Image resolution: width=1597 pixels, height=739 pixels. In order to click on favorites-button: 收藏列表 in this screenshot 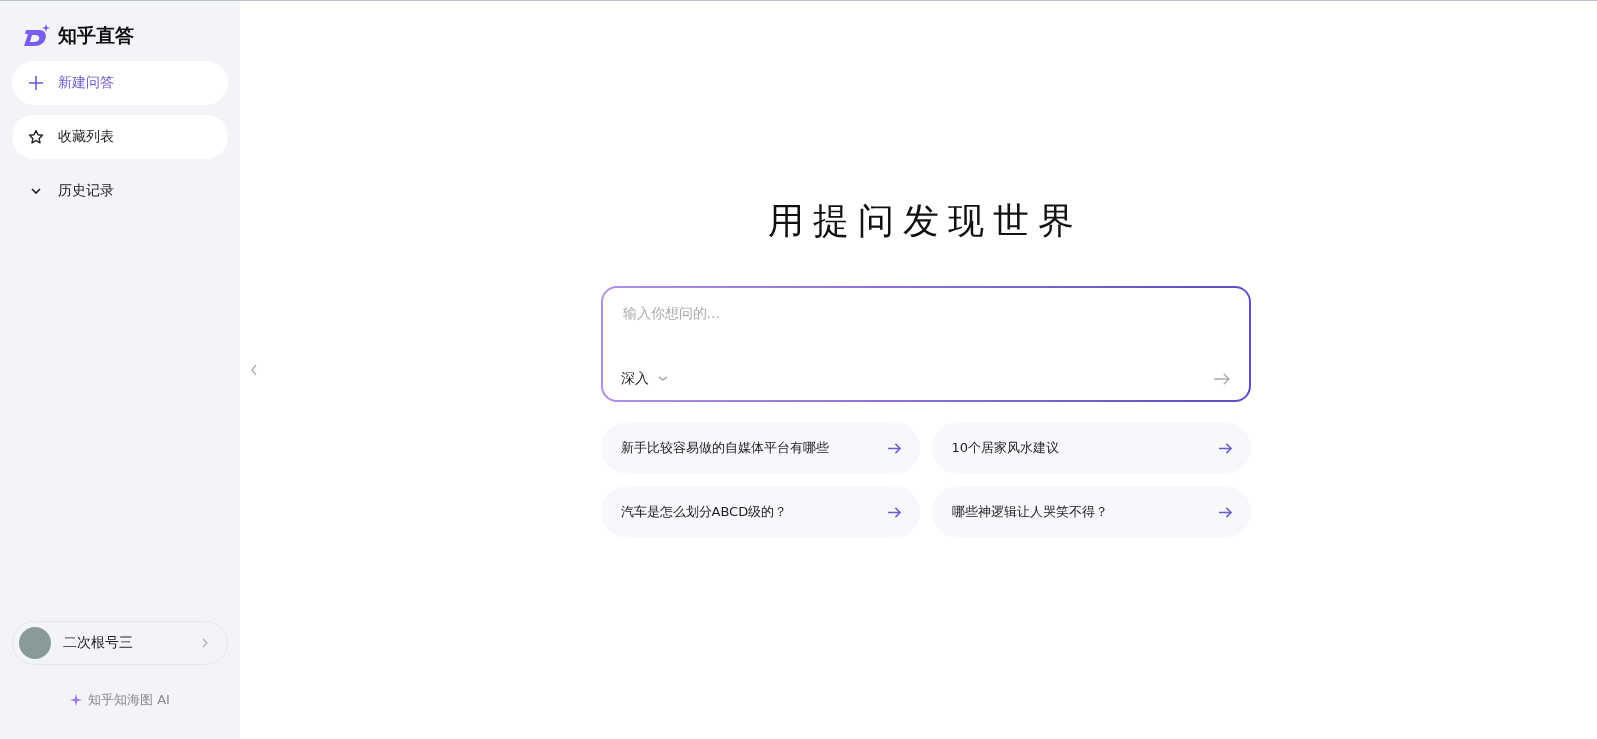, I will do `click(120, 137)`.